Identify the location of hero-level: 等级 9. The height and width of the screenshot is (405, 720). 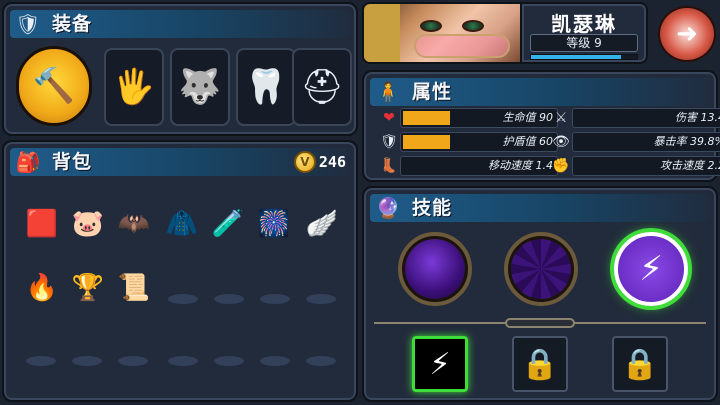
(584, 43).